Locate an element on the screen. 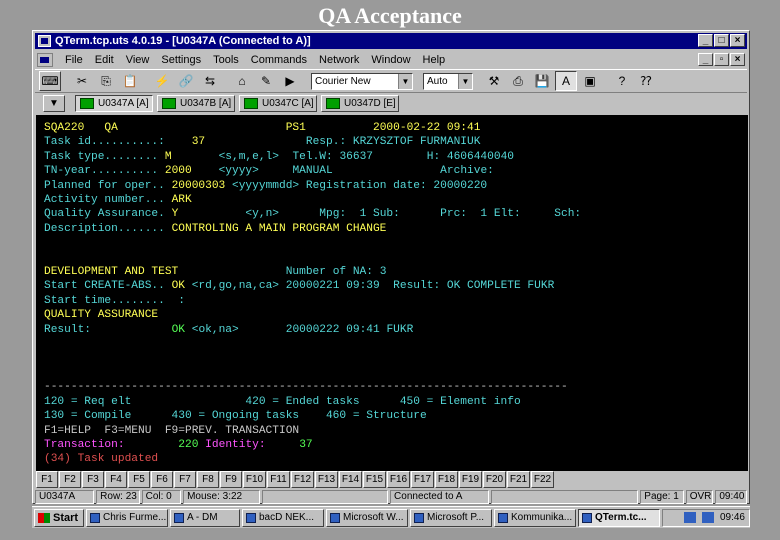 Image resolution: width=780 pixels, height=540 pixels. menu-network: Network is located at coordinates (339, 60).